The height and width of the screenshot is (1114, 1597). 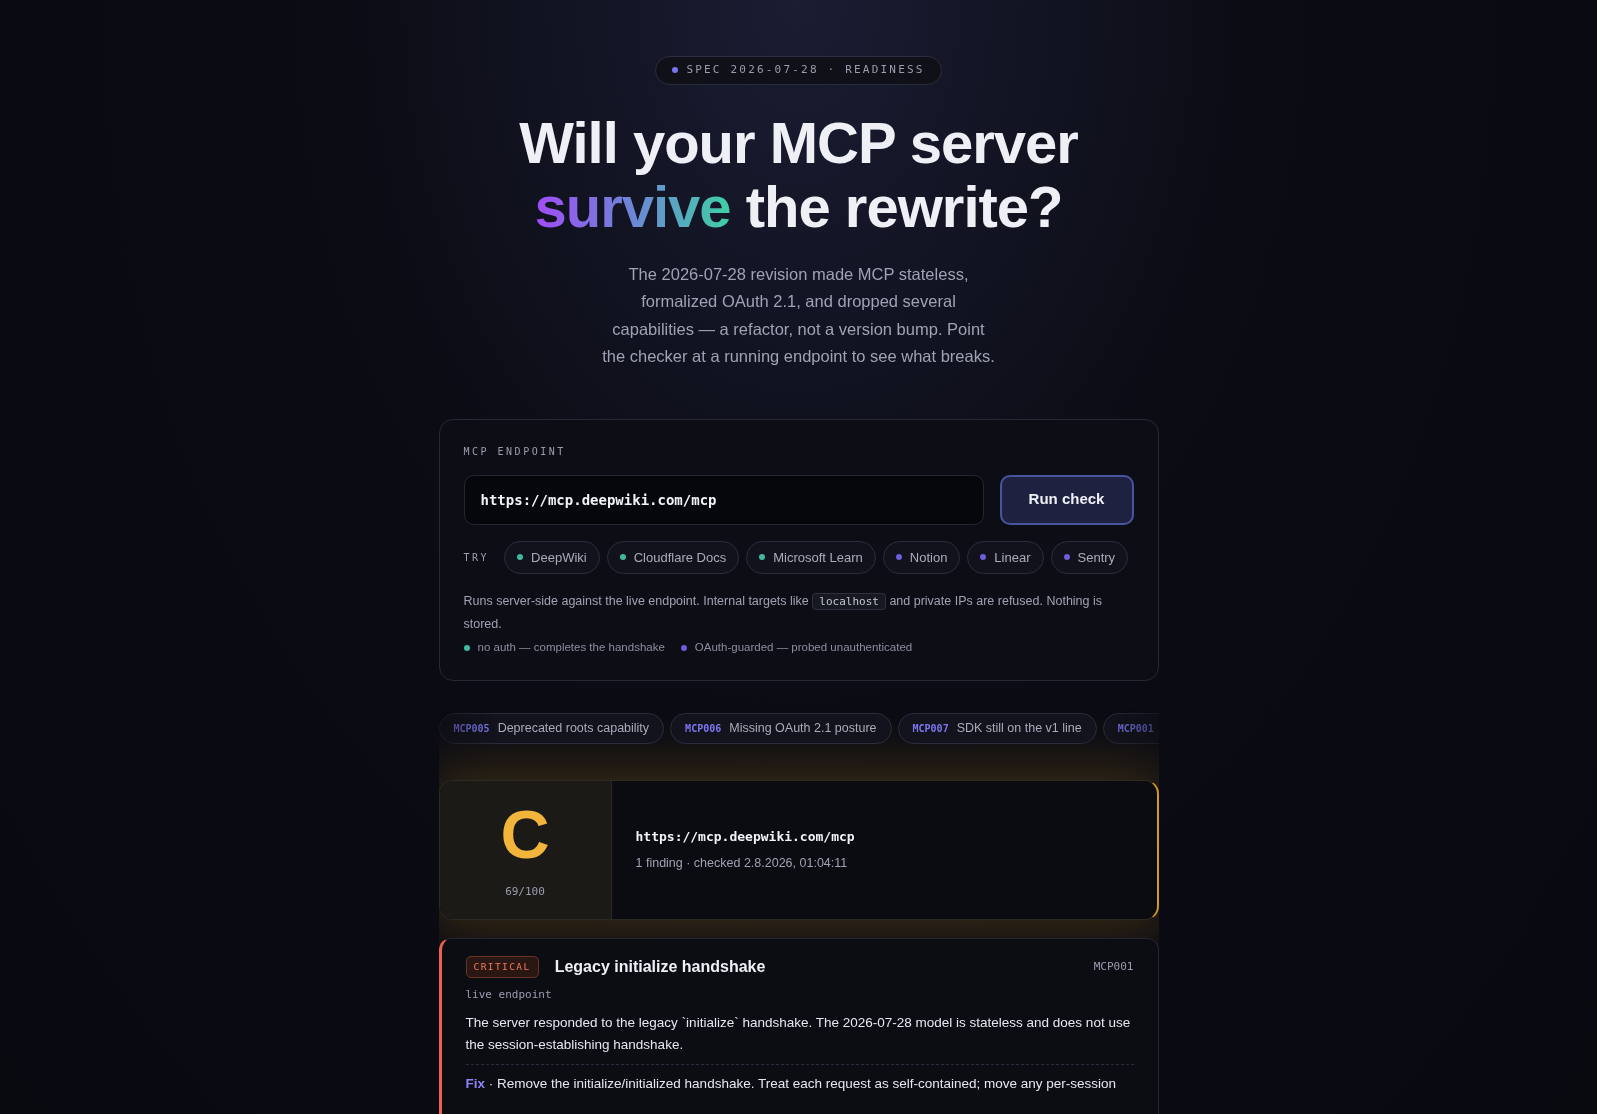 I want to click on grade-letter: C, so click(x=525, y=833).